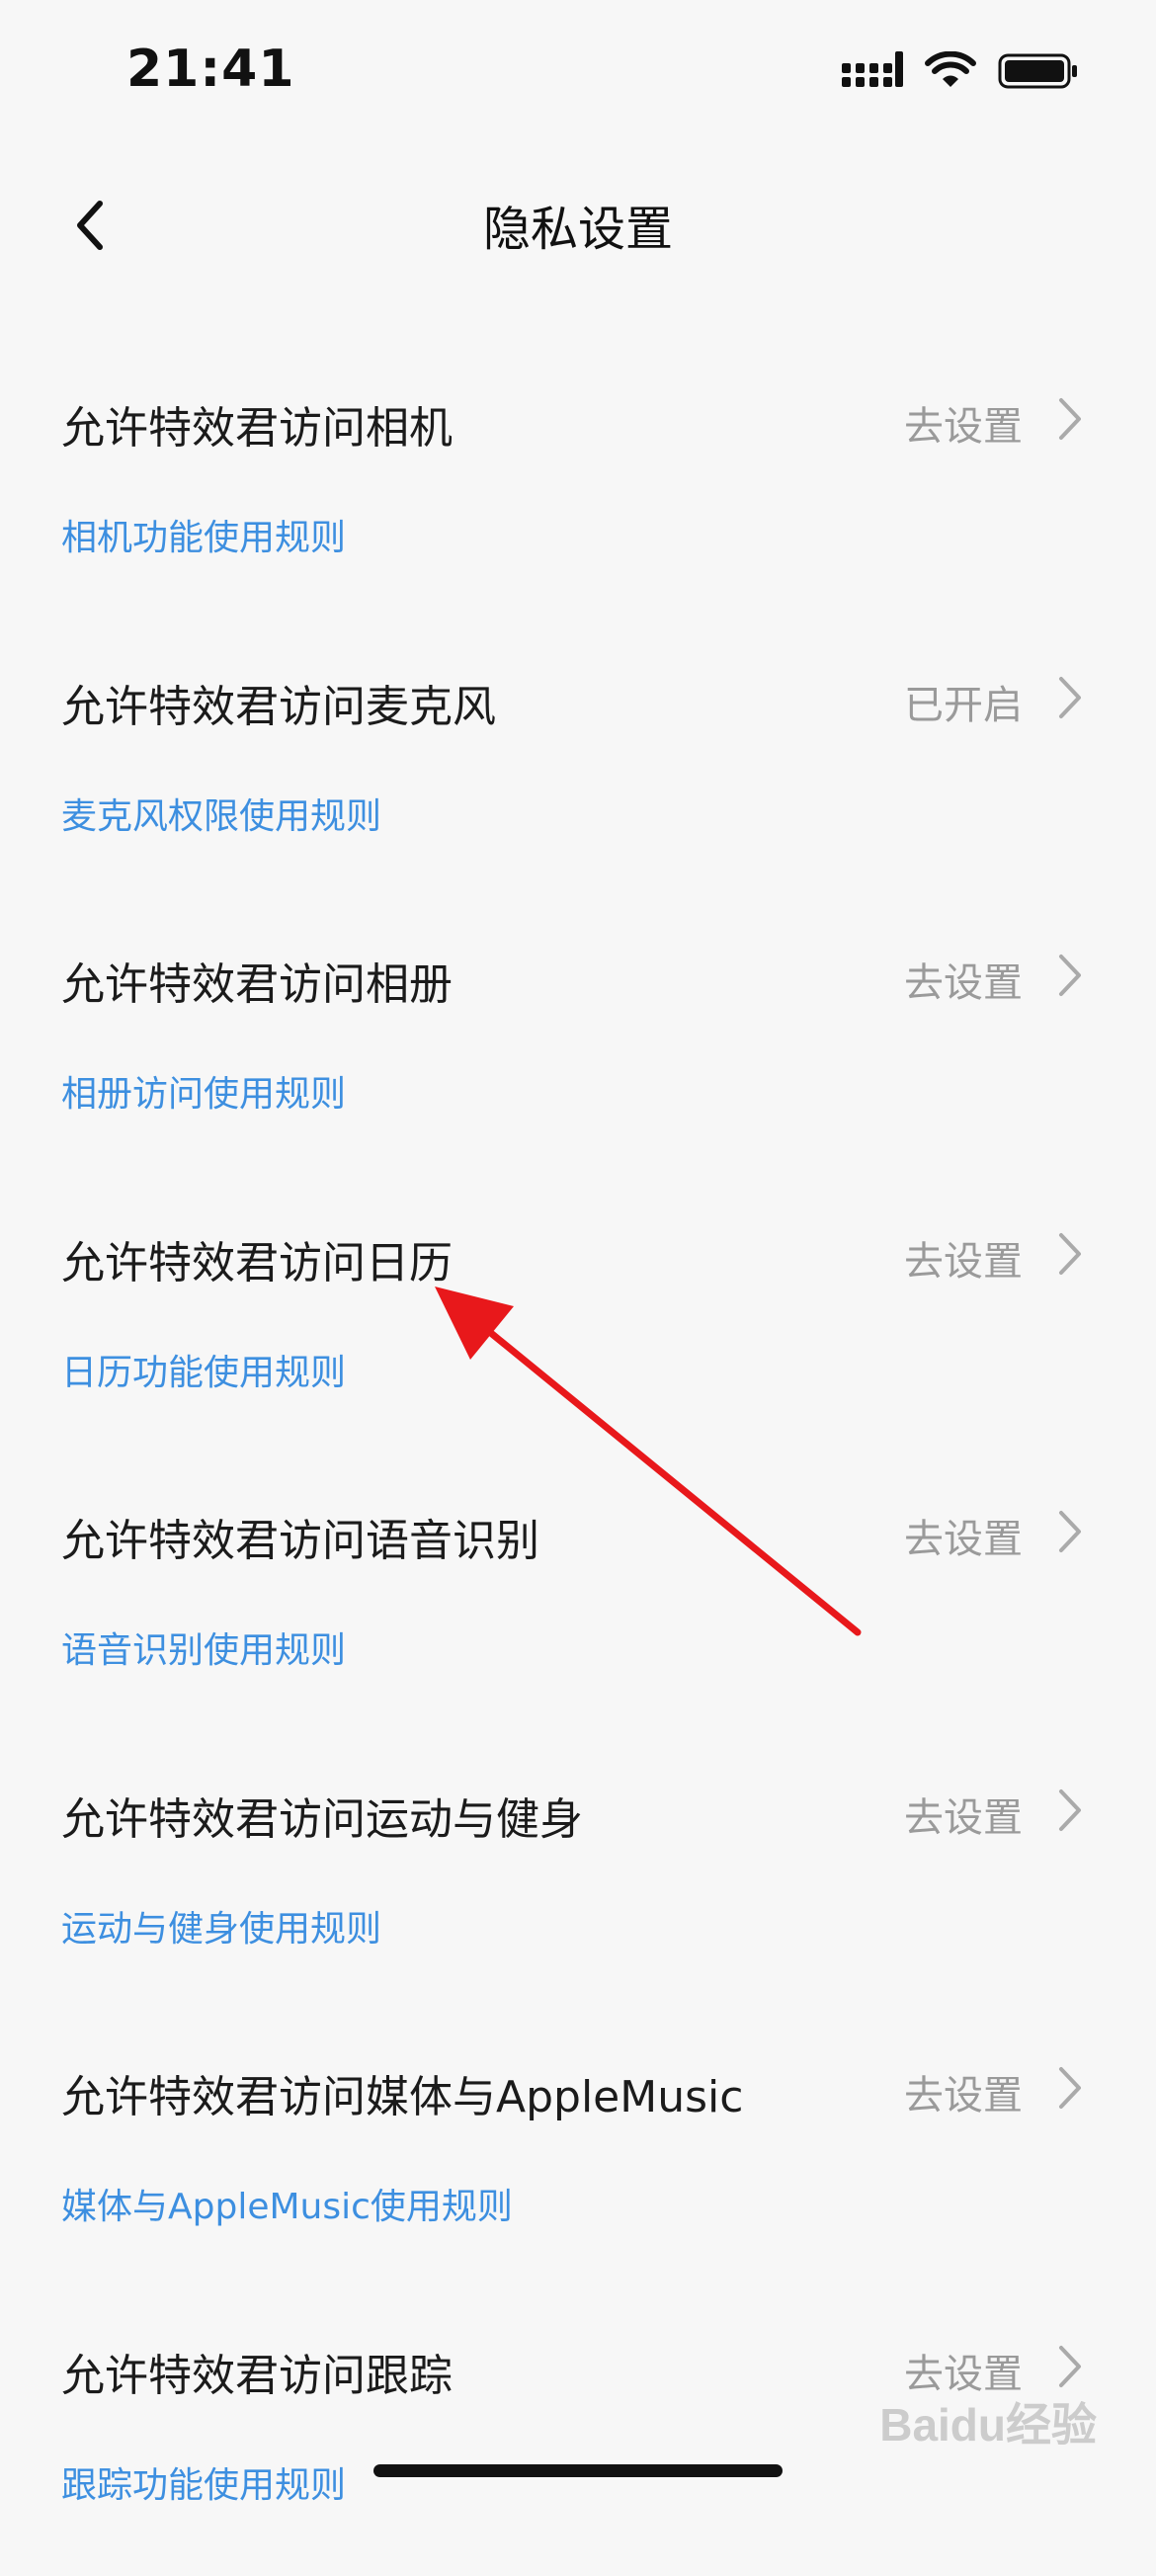 The width and height of the screenshot is (1156, 2576). I want to click on cellular-signal-icon, so click(873, 71).